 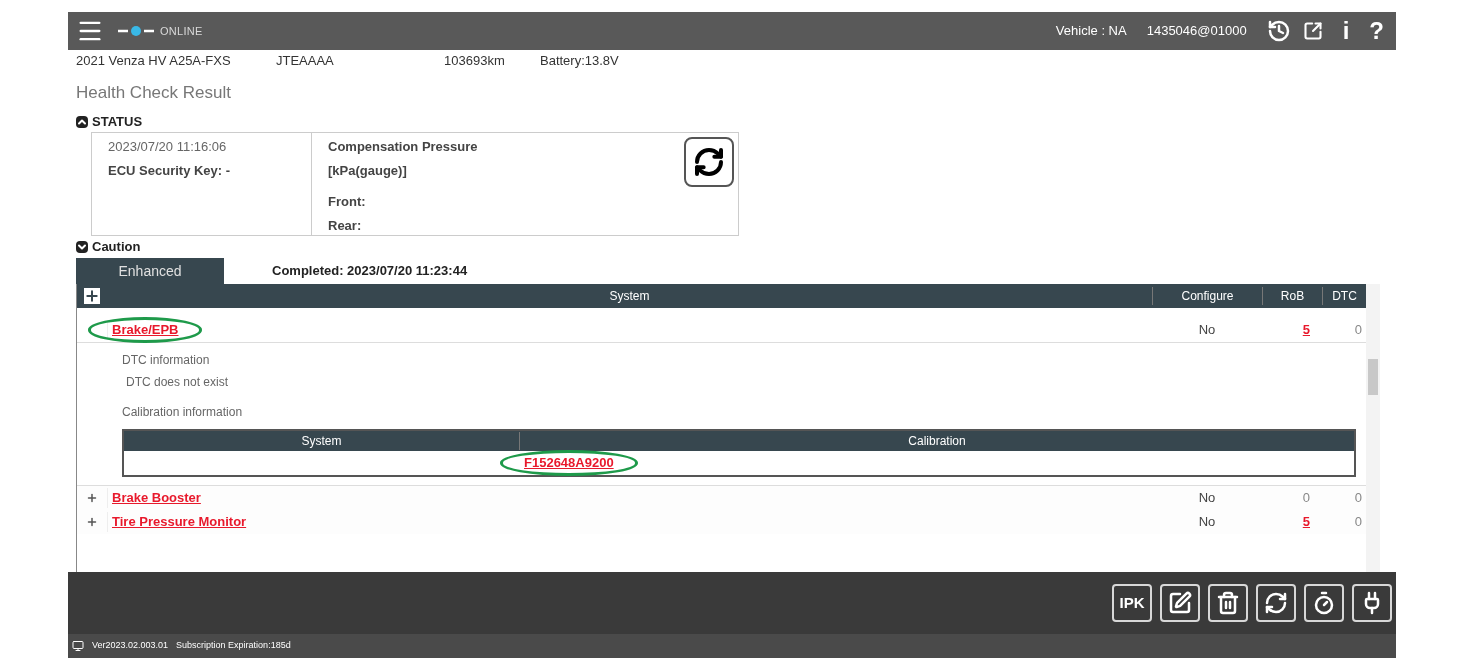 I want to click on front-label: Front:, so click(x=347, y=202).